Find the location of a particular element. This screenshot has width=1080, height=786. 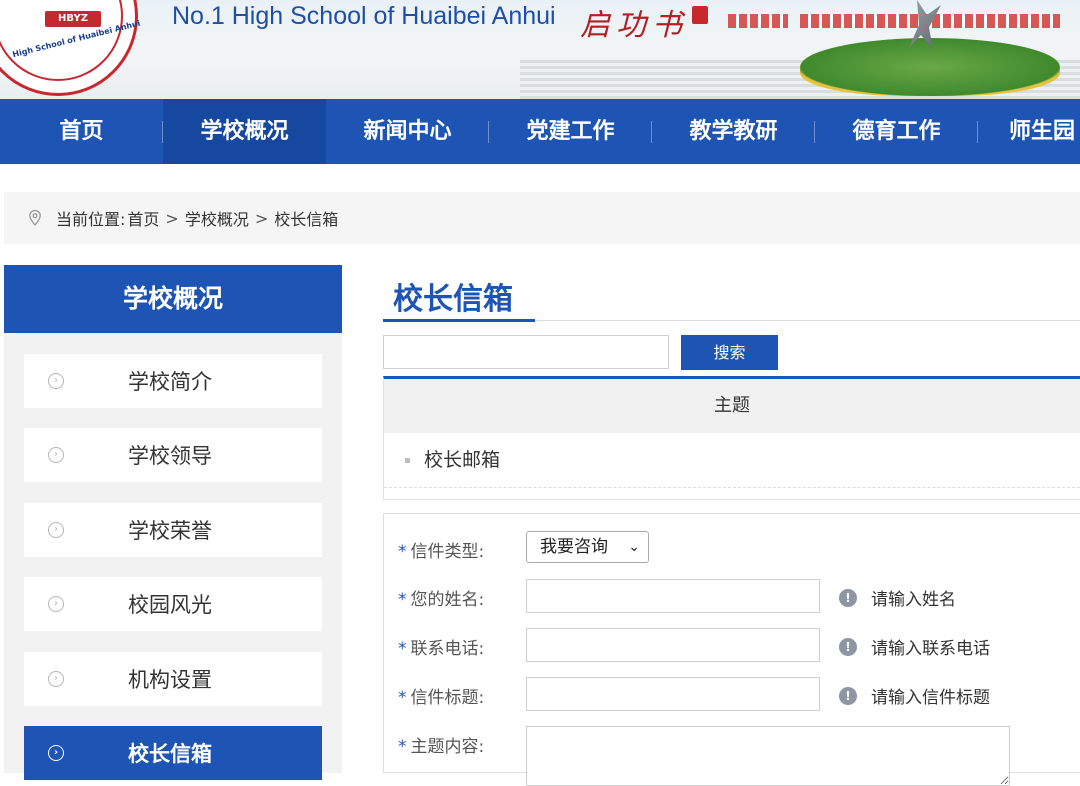

sidebar-title: 学校概况 is located at coordinates (173, 299).